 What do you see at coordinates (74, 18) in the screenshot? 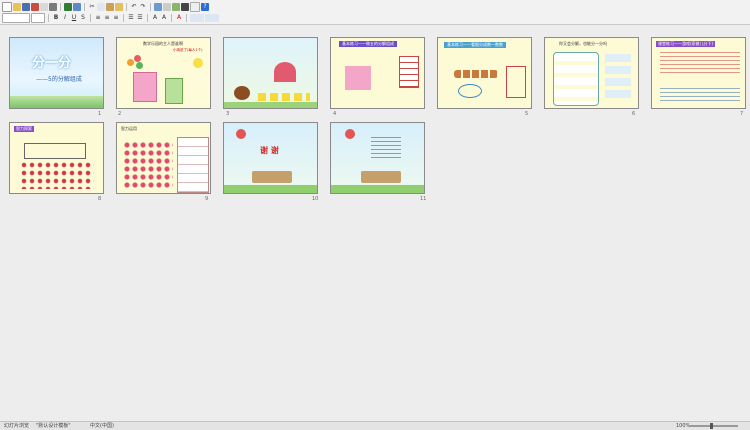
I see `underline-icon: U` at bounding box center [74, 18].